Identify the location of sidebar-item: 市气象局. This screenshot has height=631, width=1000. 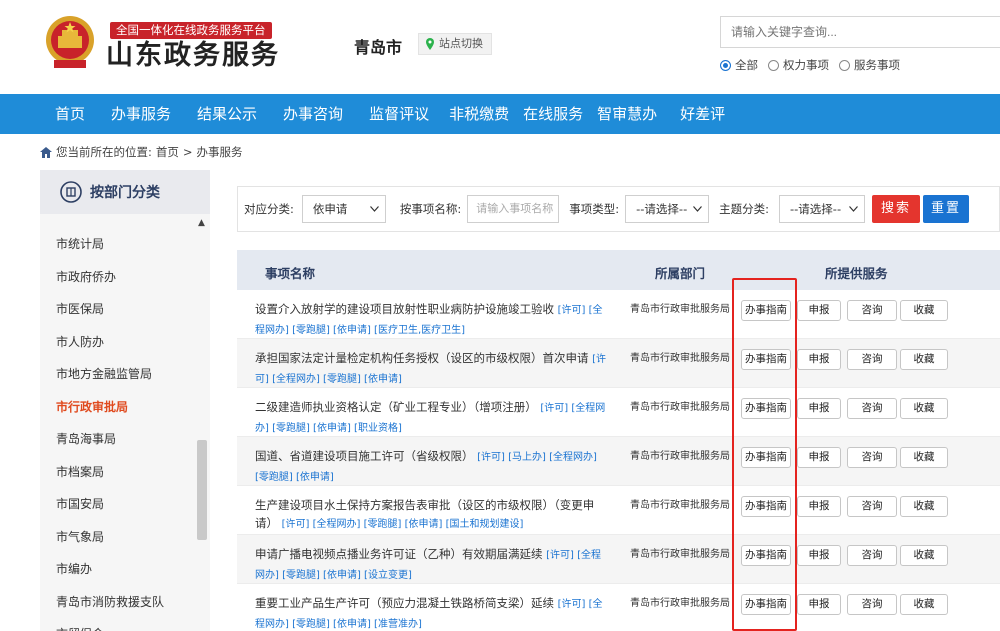
(118, 537).